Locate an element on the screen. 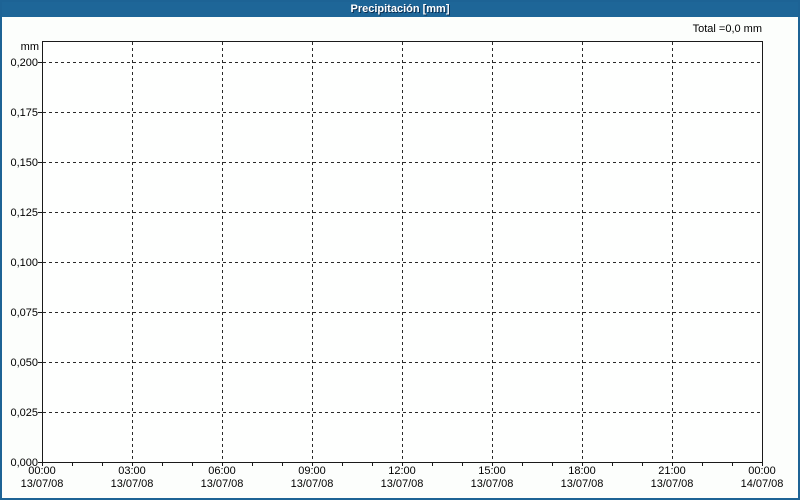 This screenshot has width=800, height=500. y-tick-label: 0,050 is located at coordinates (24, 363).